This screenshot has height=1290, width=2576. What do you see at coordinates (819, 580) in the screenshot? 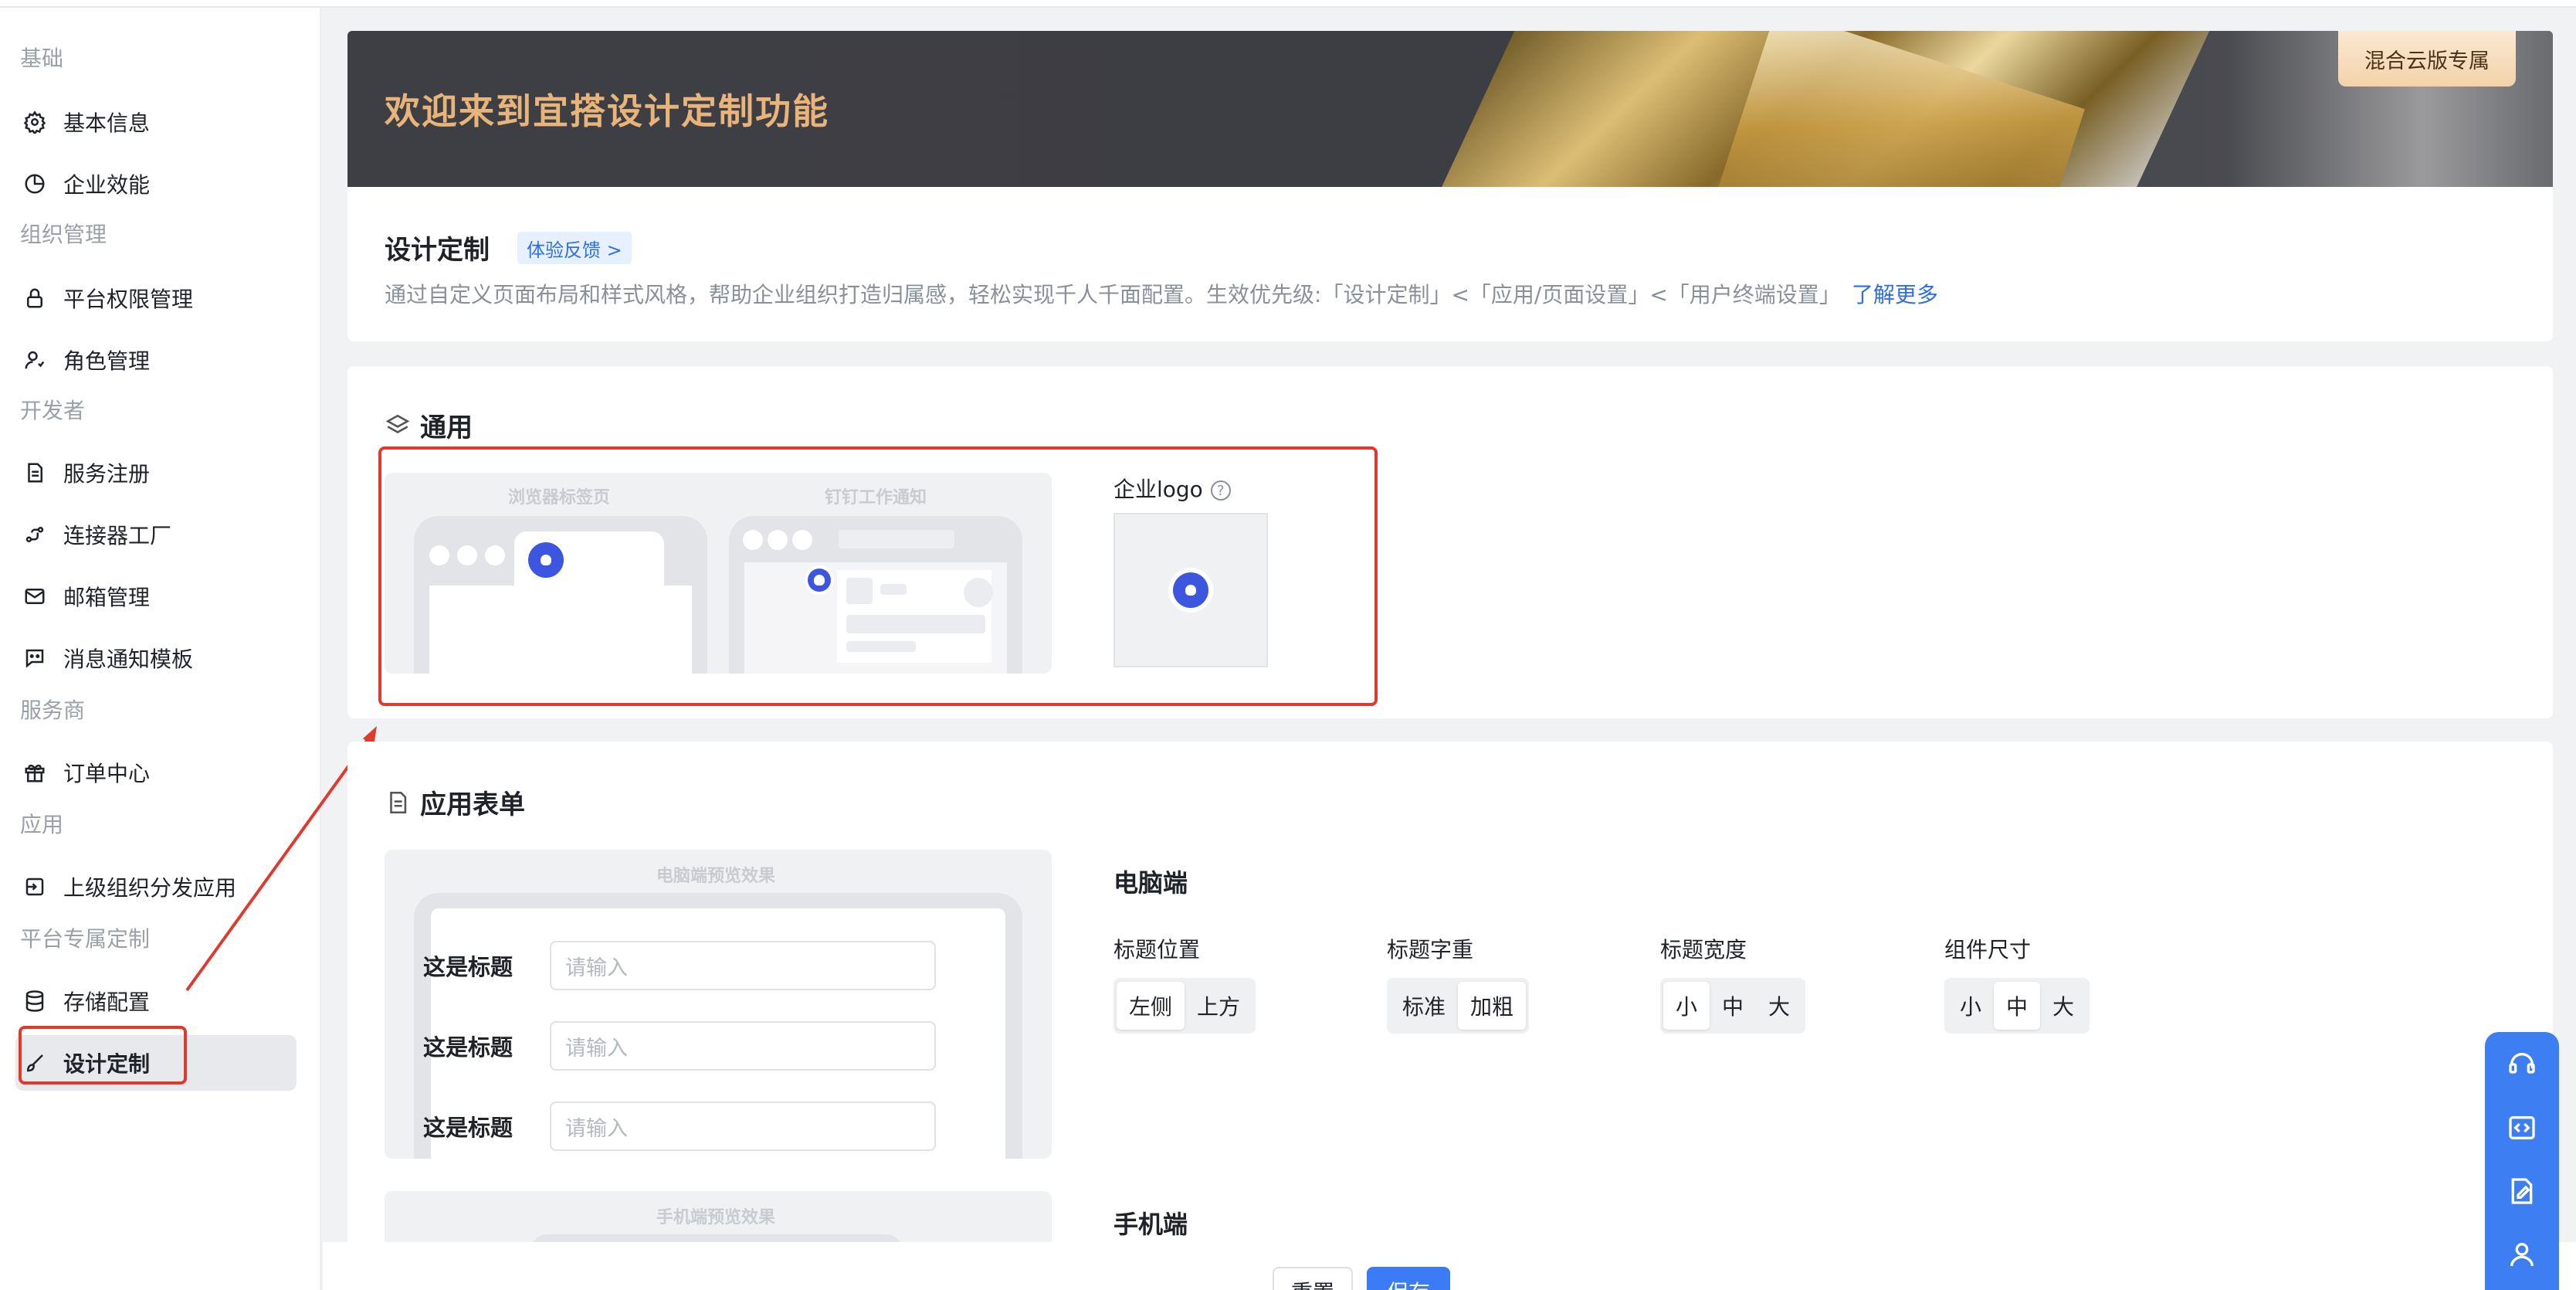
I see `logo-mark-small-icon` at bounding box center [819, 580].